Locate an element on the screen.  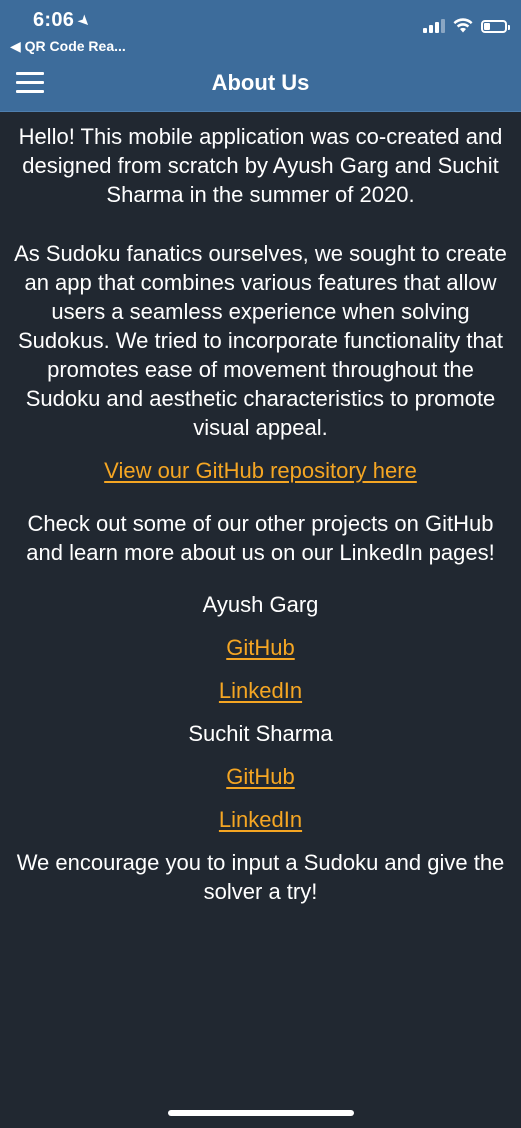
person-name-suchit: Suchit Sharma is located at coordinates (260, 733).